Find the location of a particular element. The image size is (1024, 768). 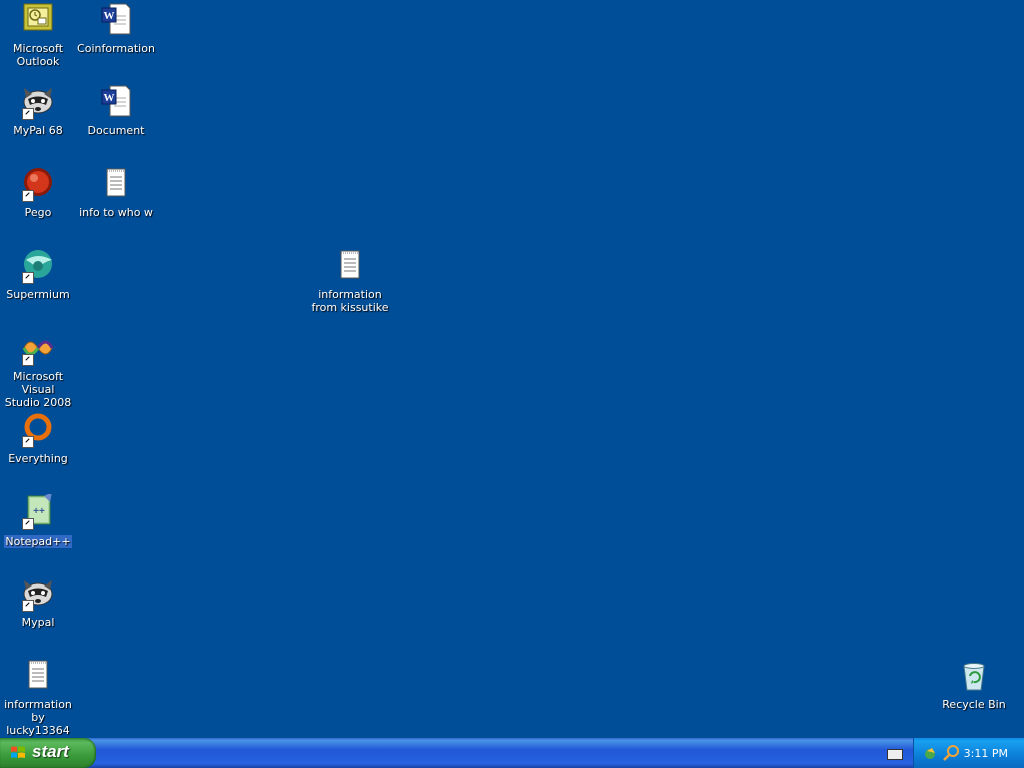

desktop-icon-mypal: Mypal is located at coordinates (39, 602).